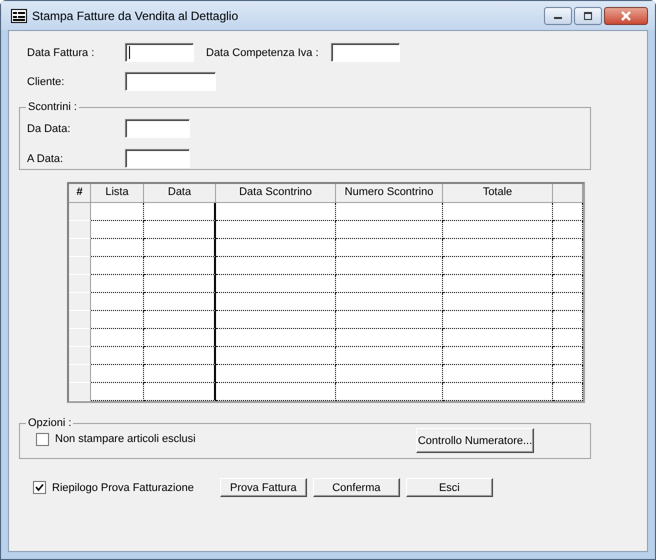 Image resolution: width=656 pixels, height=560 pixels. What do you see at coordinates (356, 487) in the screenshot?
I see `action-button: Conferma` at bounding box center [356, 487].